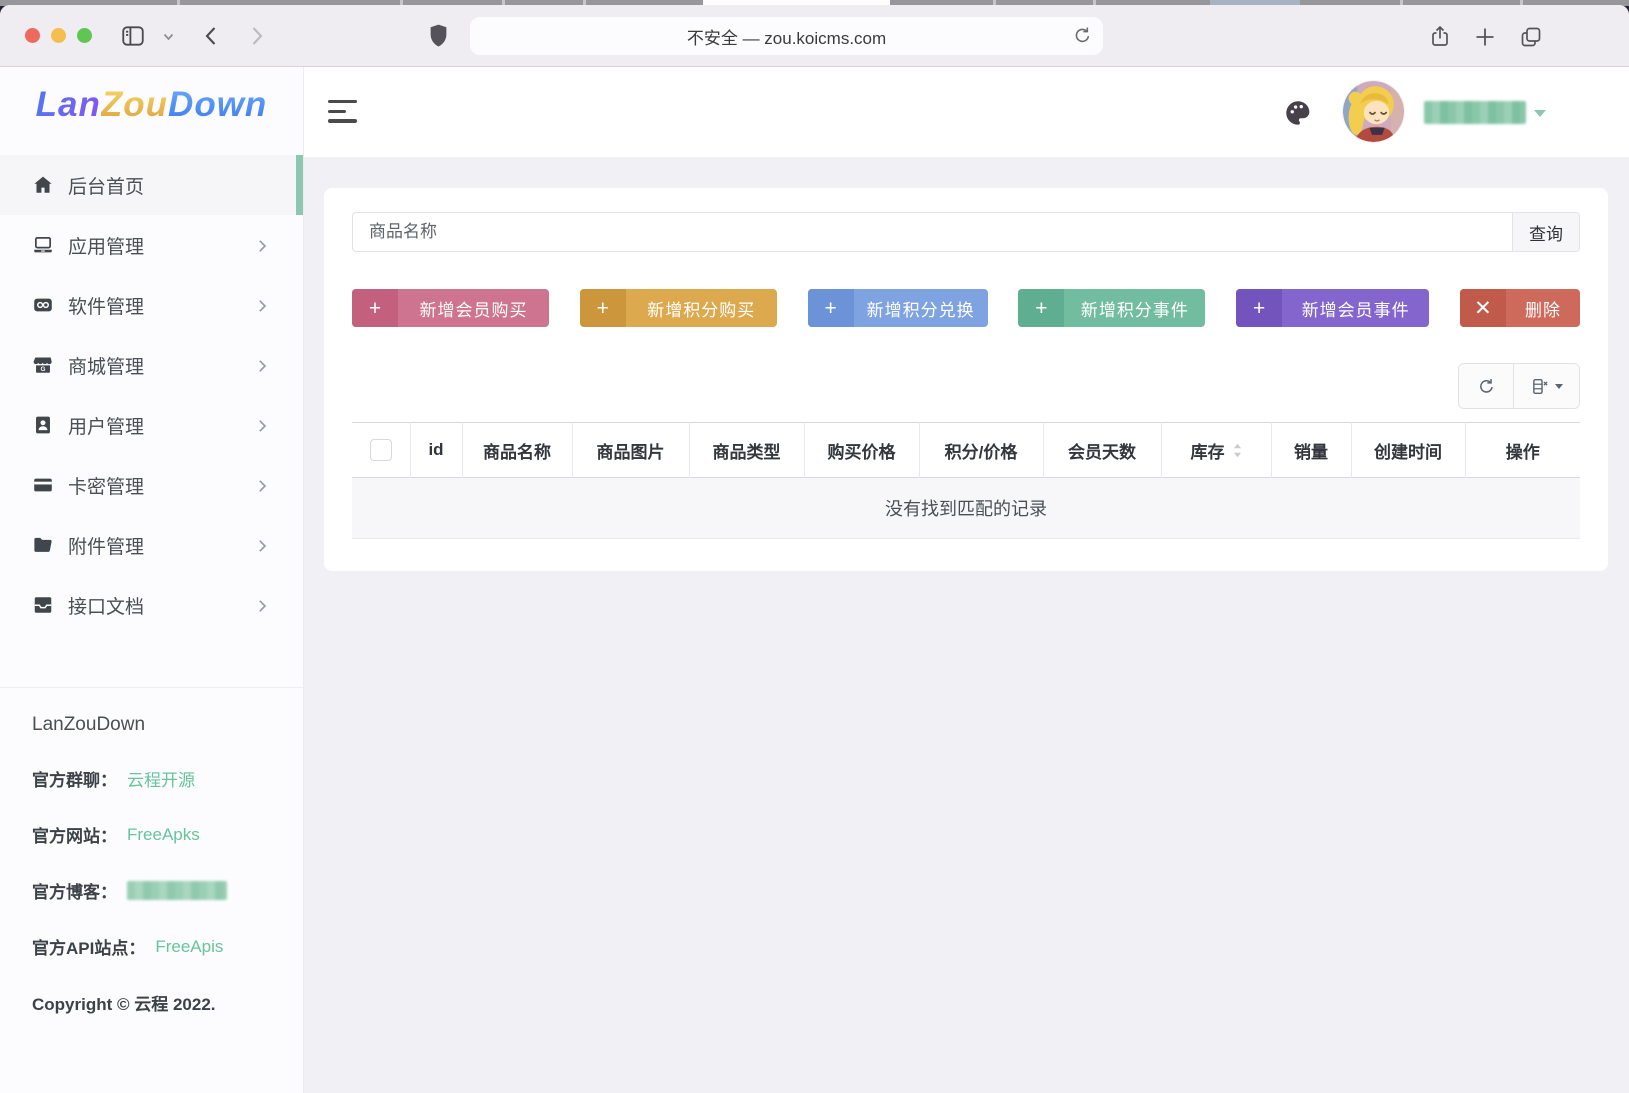 Image resolution: width=1629 pixels, height=1093 pixels. What do you see at coordinates (1522, 450) in the screenshot?
I see `col-actions: 操作` at bounding box center [1522, 450].